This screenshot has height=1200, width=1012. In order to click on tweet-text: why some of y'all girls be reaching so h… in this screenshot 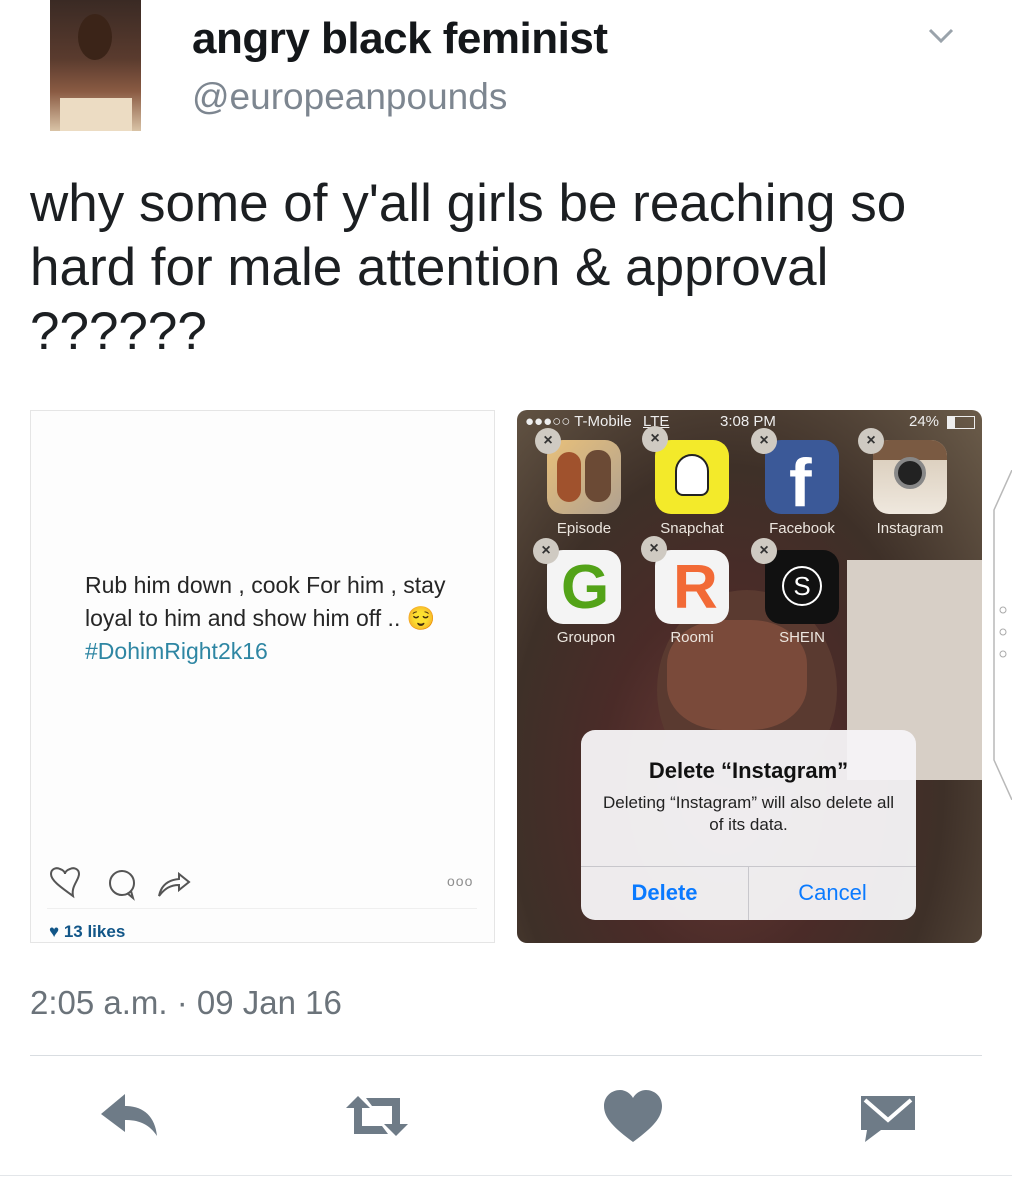, I will do `click(468, 267)`.